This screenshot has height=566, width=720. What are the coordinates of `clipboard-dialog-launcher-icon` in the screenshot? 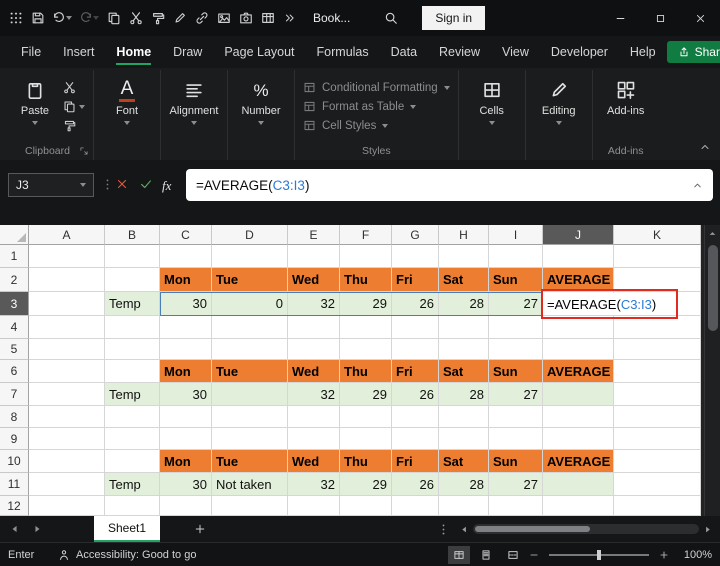 It's located at (84, 151).